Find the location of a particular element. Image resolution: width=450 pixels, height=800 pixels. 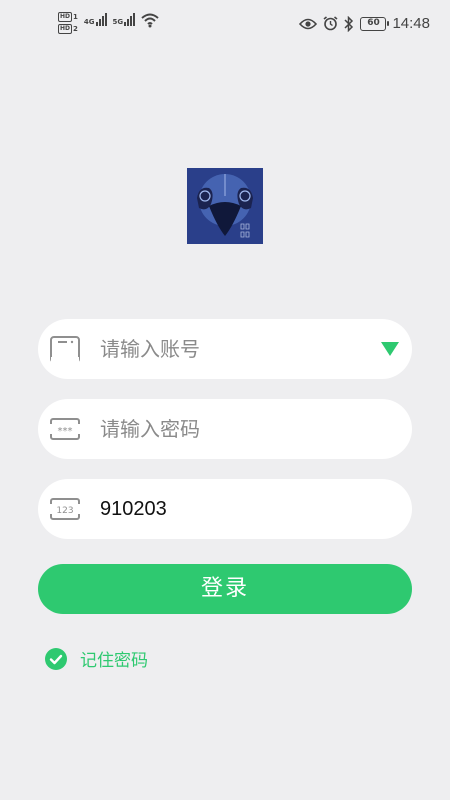

status-bar-right: 60 14:48 is located at coordinates (364, 23).